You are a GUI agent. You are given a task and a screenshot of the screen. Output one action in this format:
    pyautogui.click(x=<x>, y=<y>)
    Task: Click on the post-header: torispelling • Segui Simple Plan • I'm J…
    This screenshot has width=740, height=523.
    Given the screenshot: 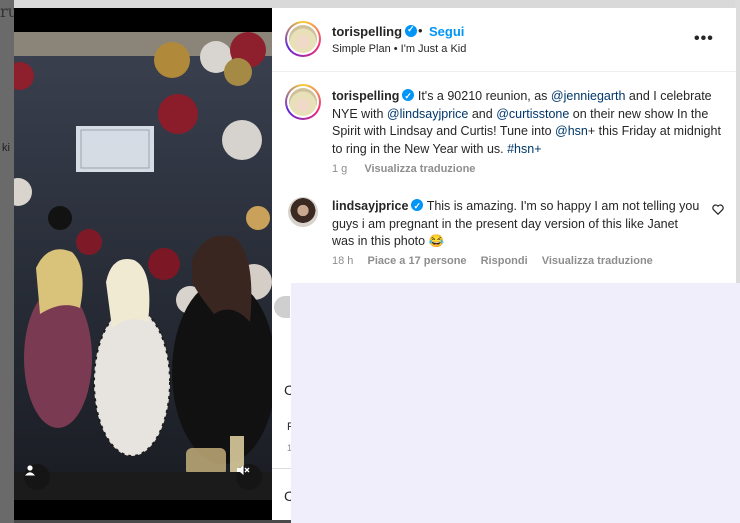 What is the action you would take?
    pyautogui.click(x=504, y=40)
    